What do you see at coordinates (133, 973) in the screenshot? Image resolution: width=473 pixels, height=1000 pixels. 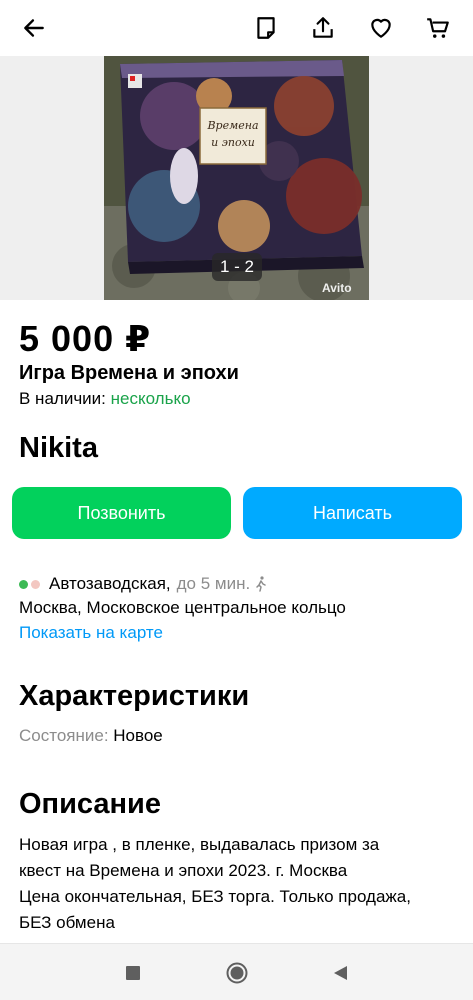 I see `recents-square-icon` at bounding box center [133, 973].